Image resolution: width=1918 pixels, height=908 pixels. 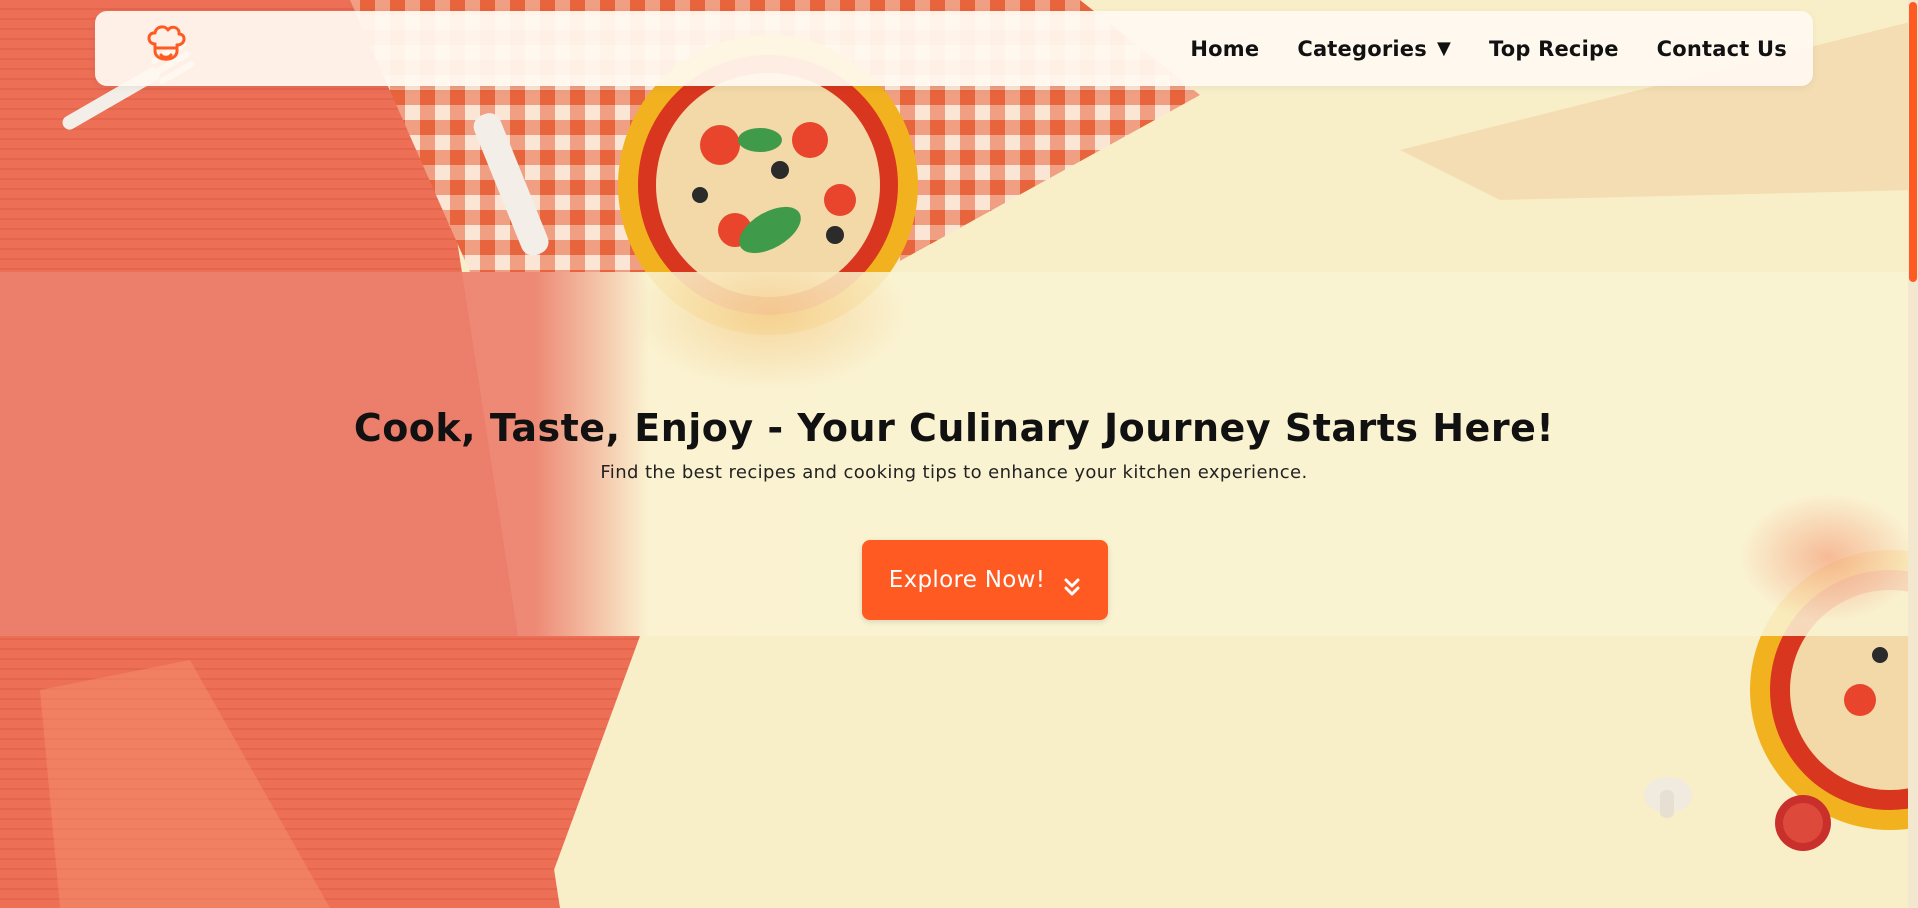 What do you see at coordinates (166, 47) in the screenshot?
I see `chef-hat-icon` at bounding box center [166, 47].